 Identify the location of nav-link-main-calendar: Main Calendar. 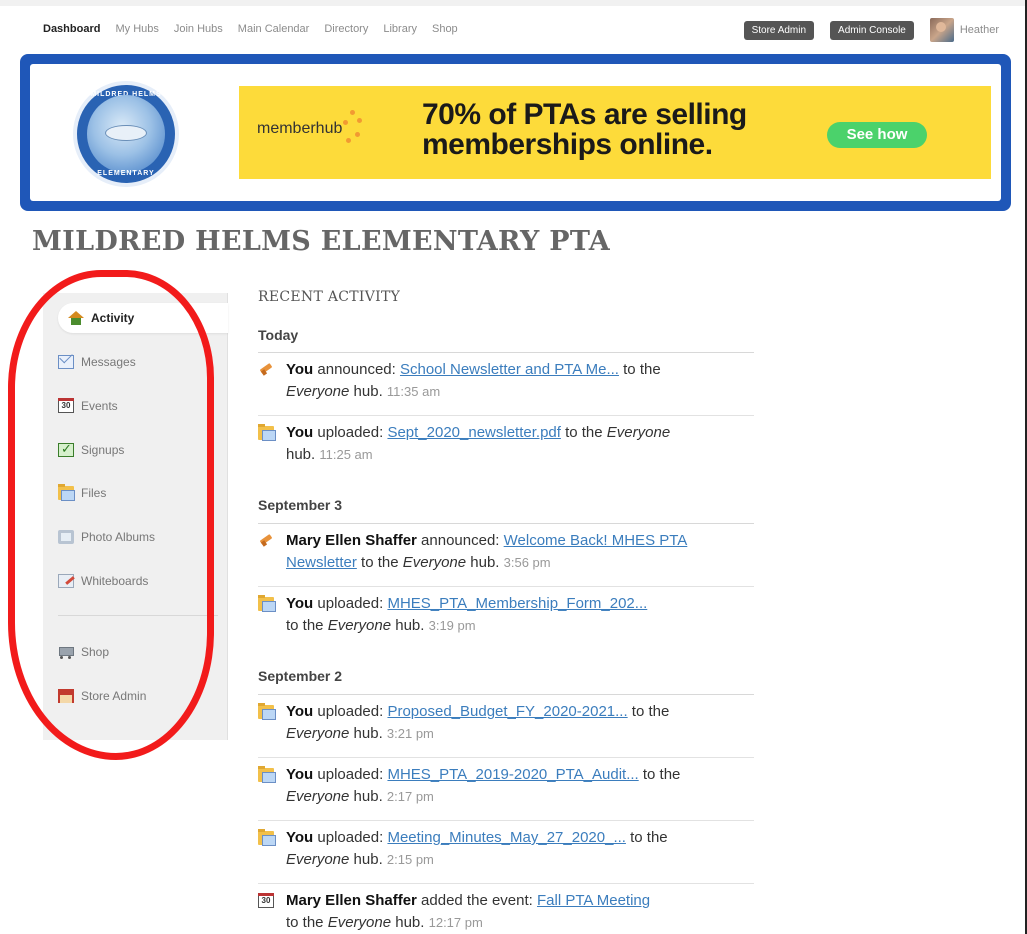
(274, 29).